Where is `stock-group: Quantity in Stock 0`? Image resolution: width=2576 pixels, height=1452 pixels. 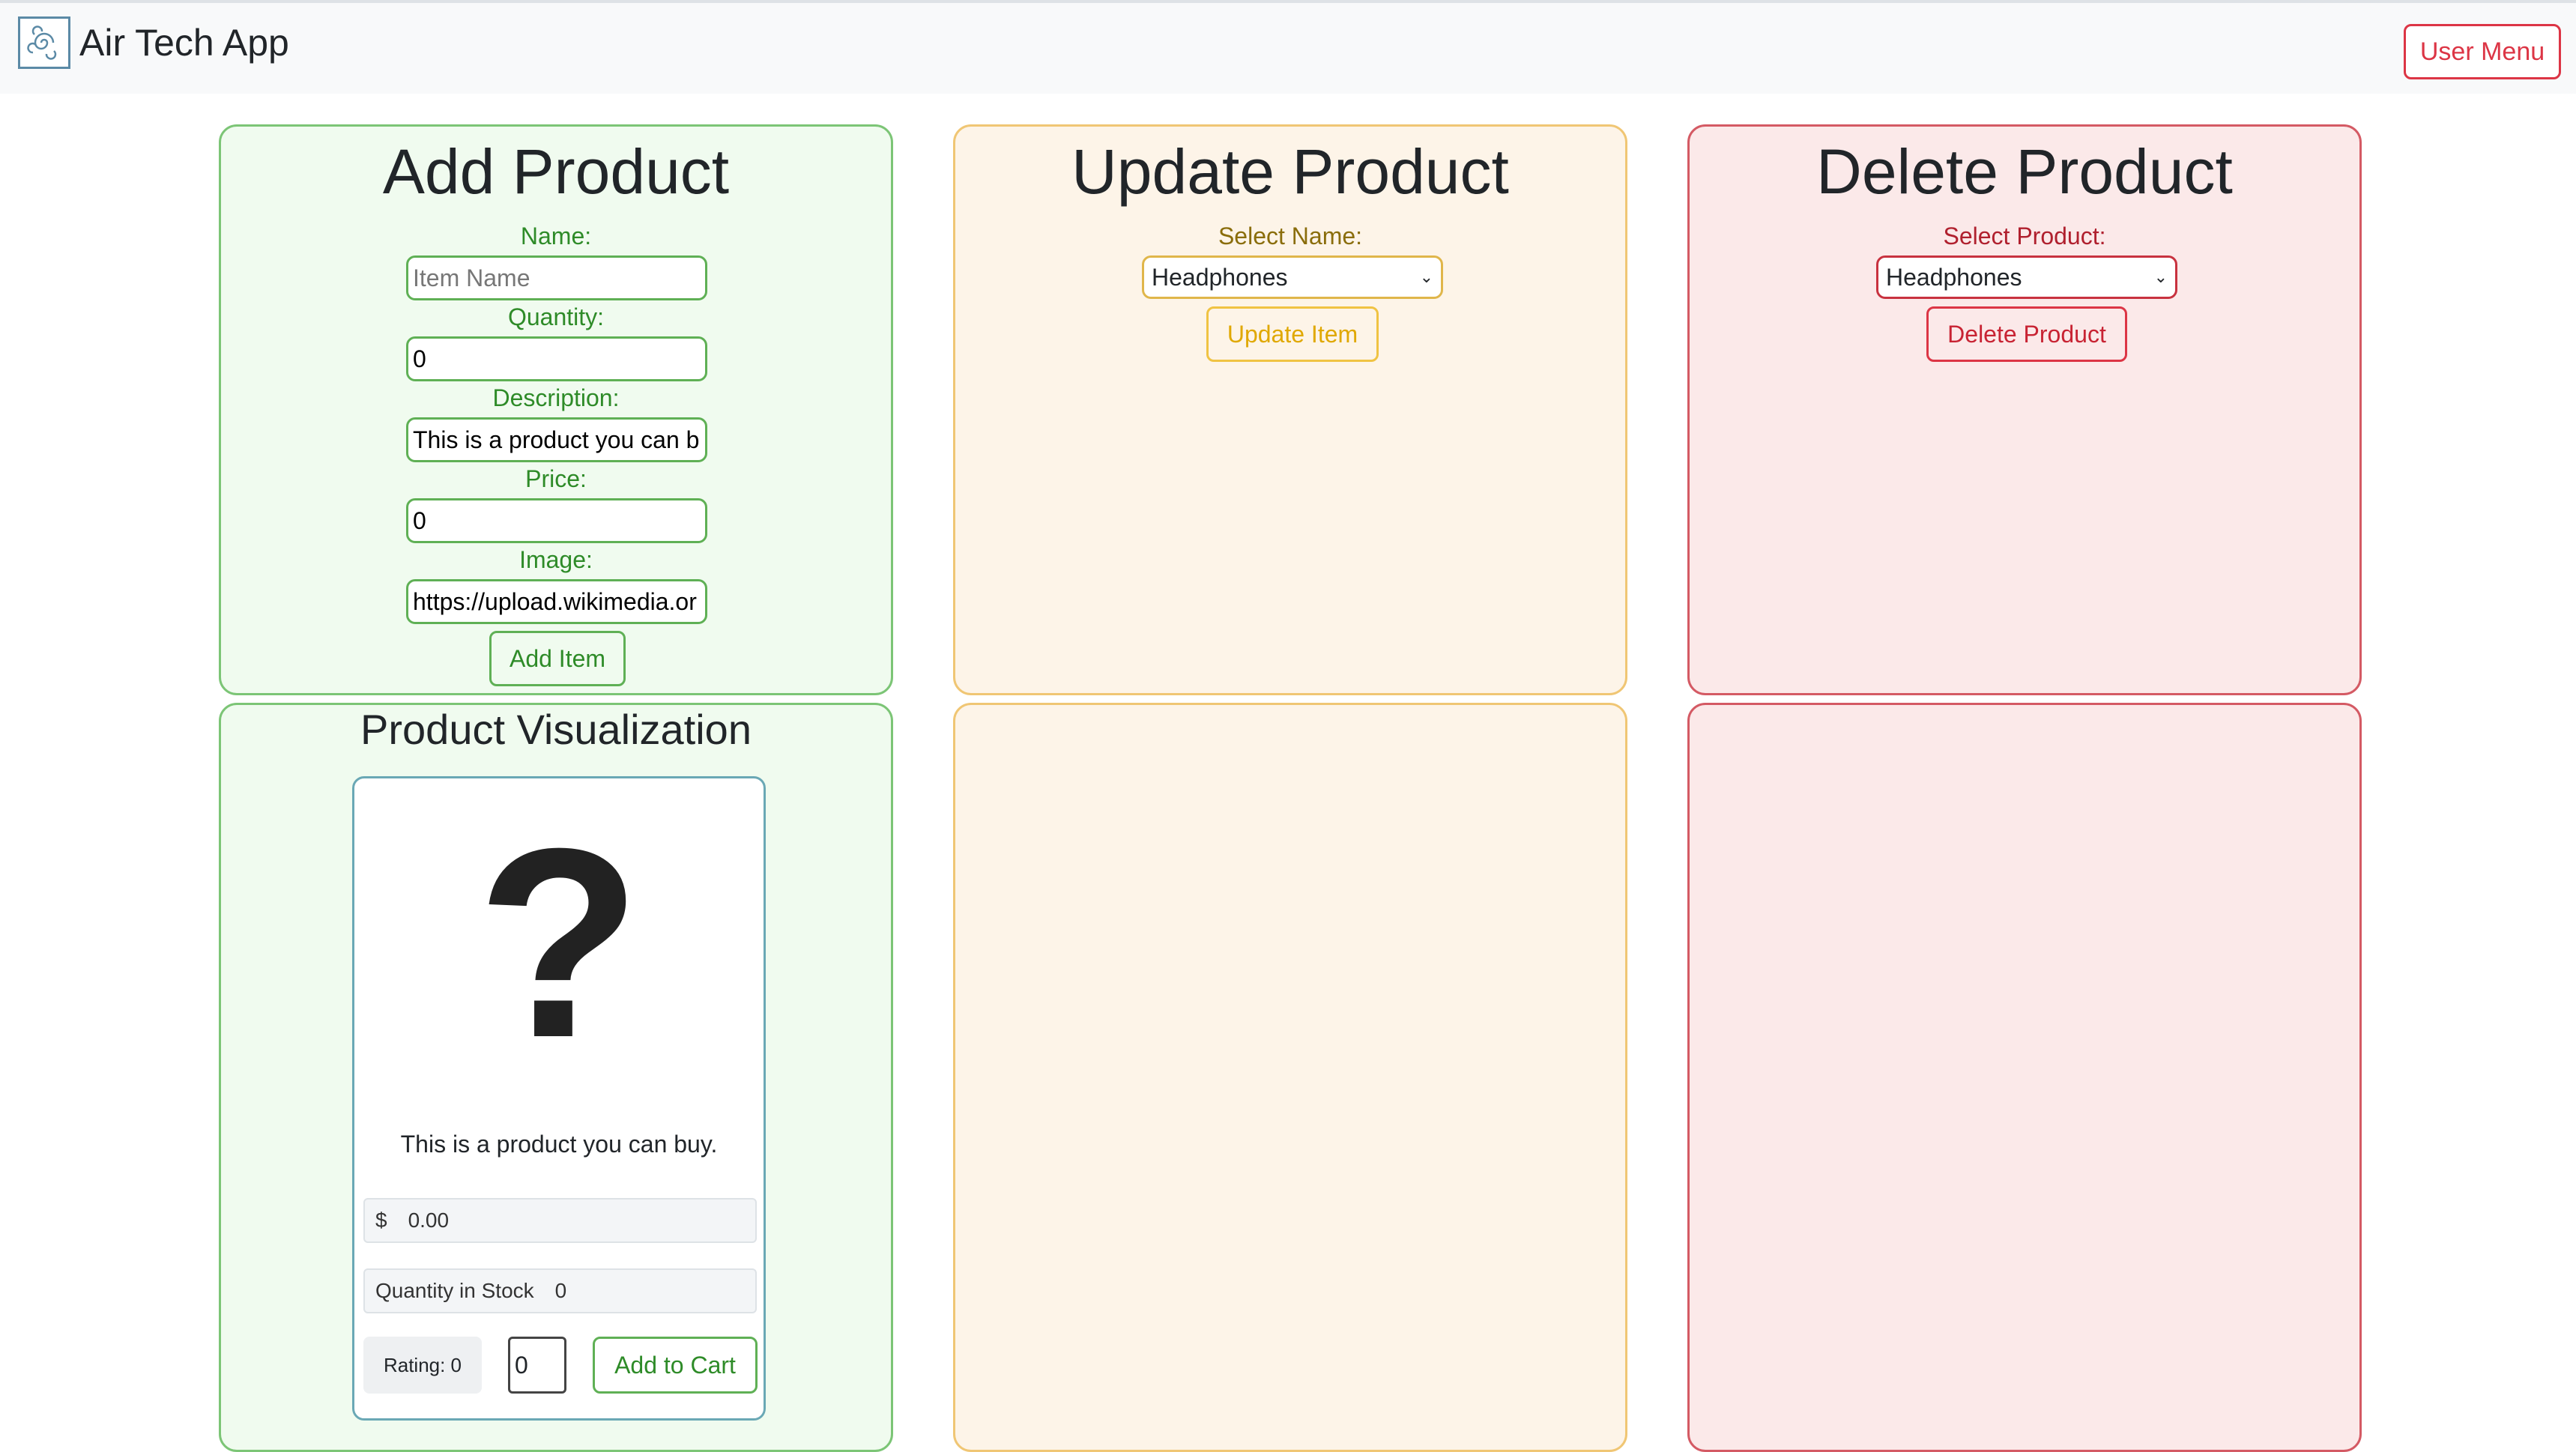 stock-group: Quantity in Stock 0 is located at coordinates (560, 1290).